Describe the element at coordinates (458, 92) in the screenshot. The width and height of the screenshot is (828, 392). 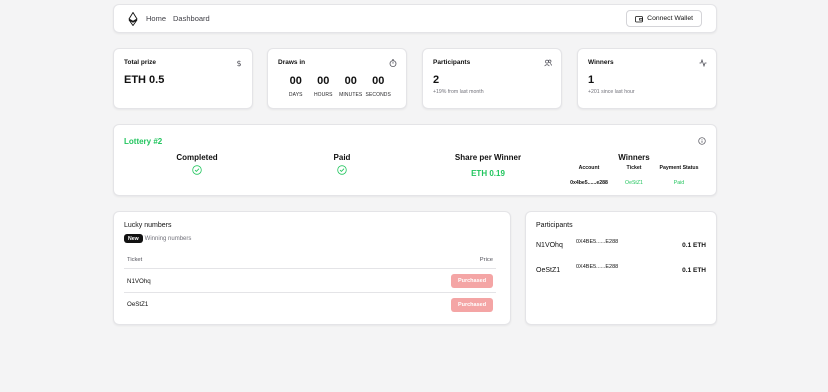
I see `participants-sub: +19% from last month` at that location.